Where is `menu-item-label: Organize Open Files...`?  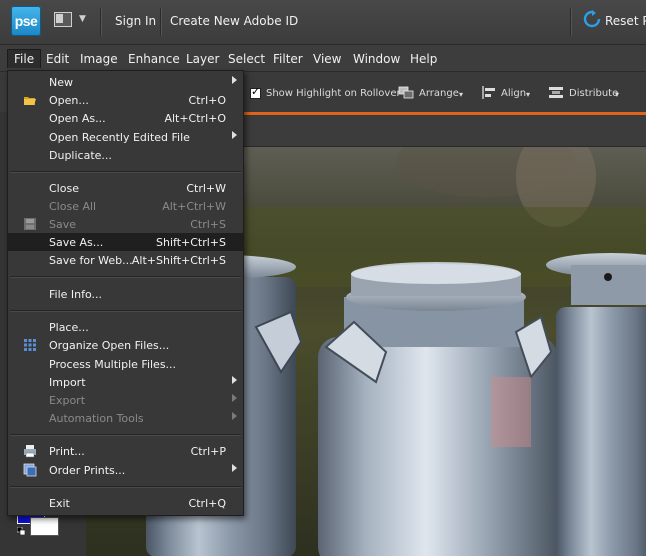 menu-item-label: Organize Open Files... is located at coordinates (109, 345).